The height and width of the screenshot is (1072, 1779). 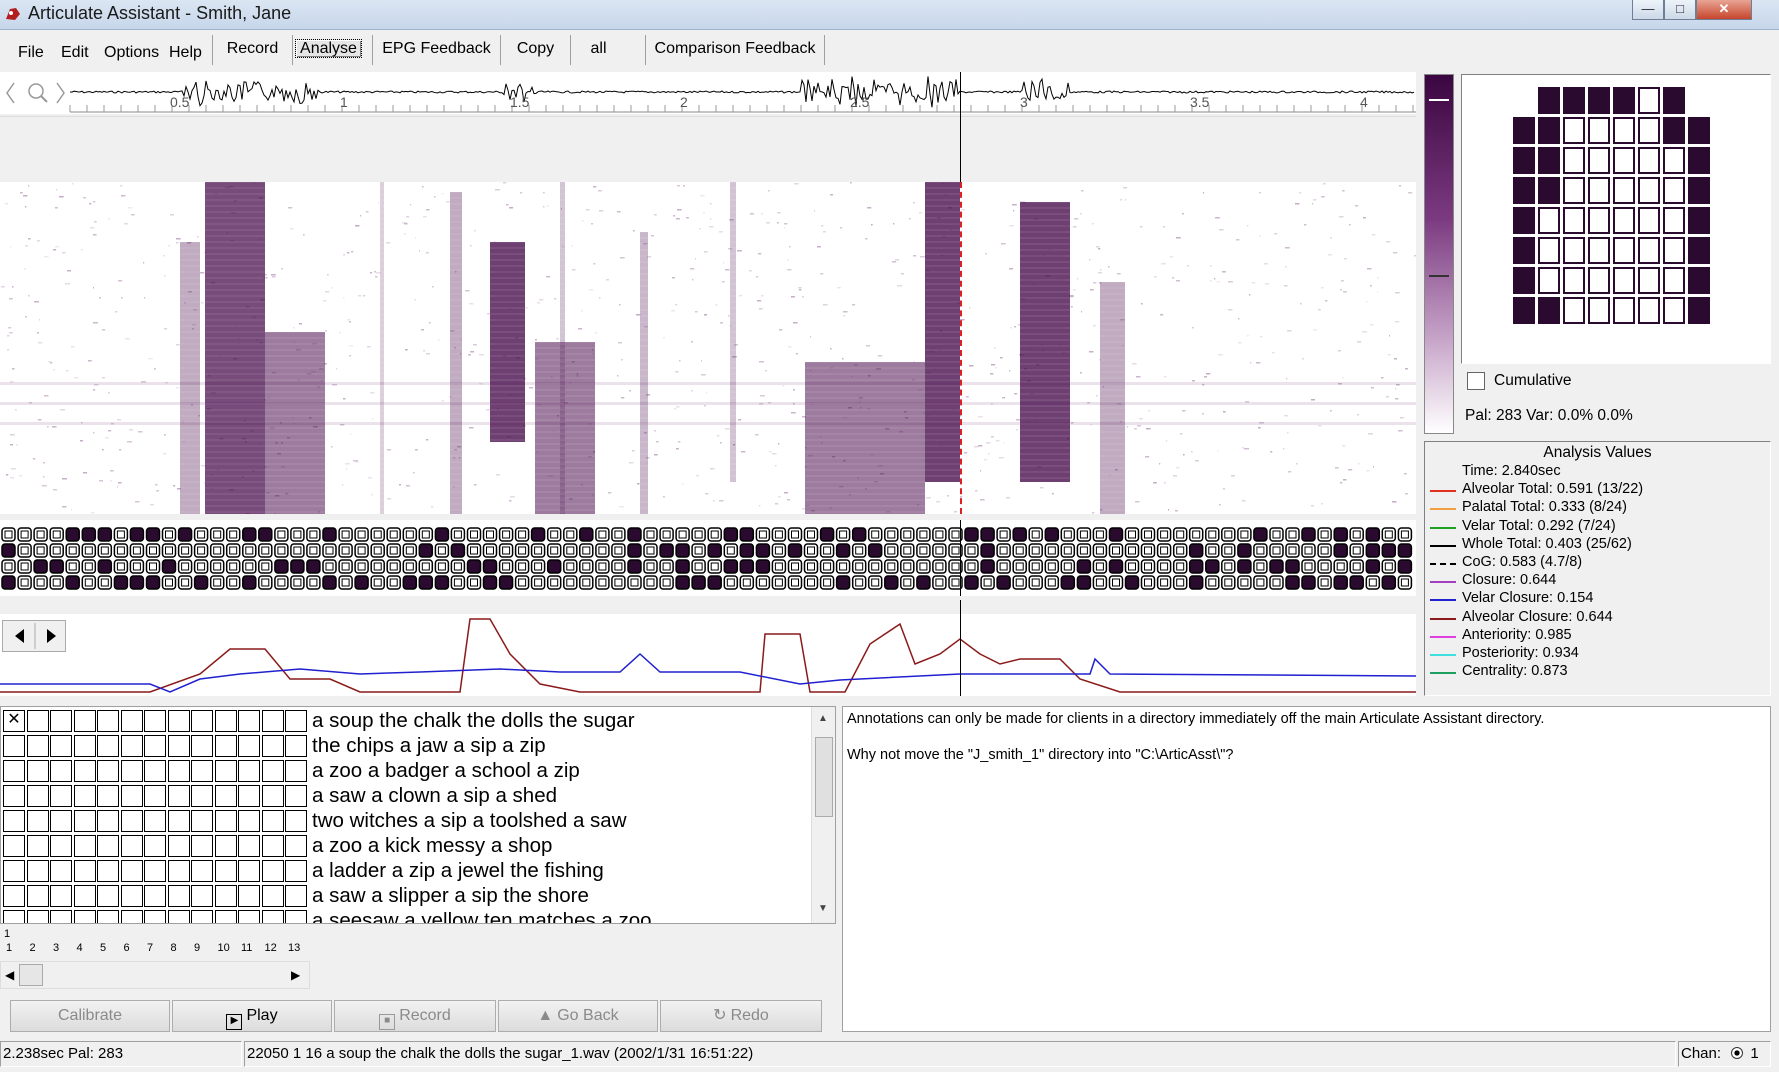 What do you see at coordinates (1680, 10) in the screenshot?
I see `maximize-button: □` at bounding box center [1680, 10].